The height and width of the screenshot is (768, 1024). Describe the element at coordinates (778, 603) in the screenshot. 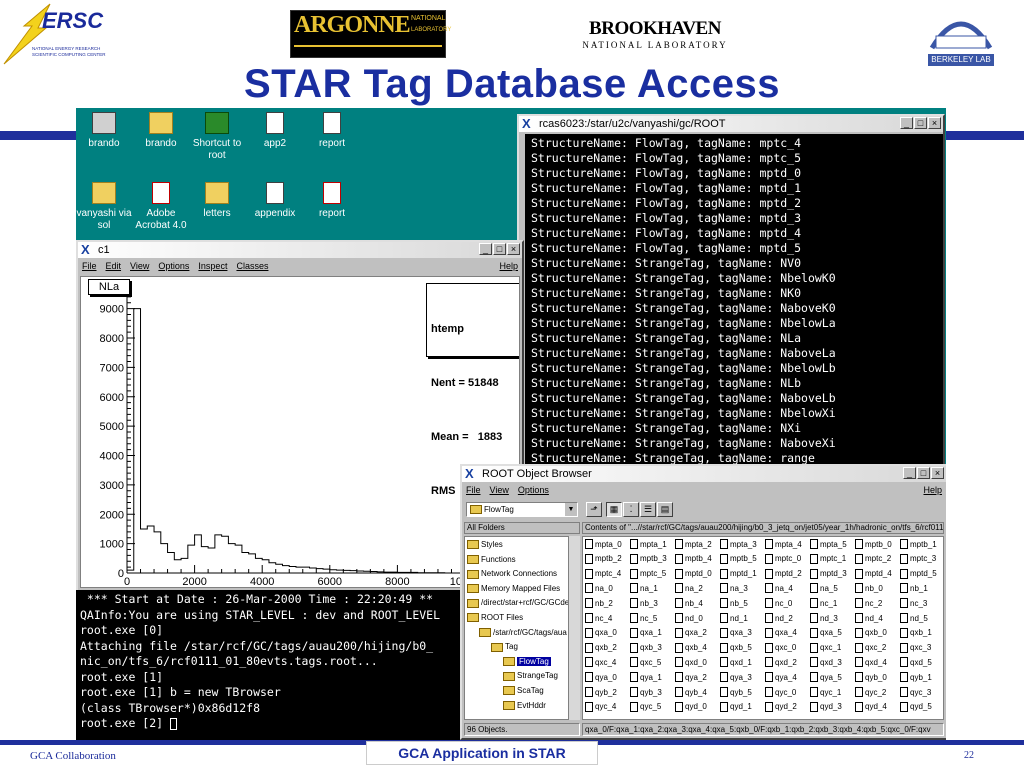

I see `leaf-item: nc_0` at that location.